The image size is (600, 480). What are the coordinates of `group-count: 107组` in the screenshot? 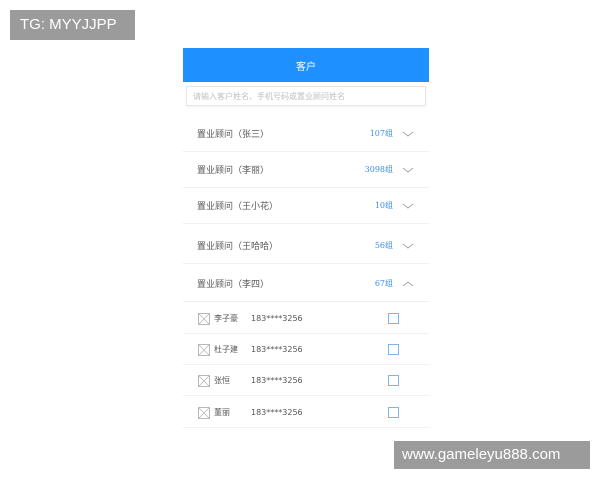 It's located at (381, 133).